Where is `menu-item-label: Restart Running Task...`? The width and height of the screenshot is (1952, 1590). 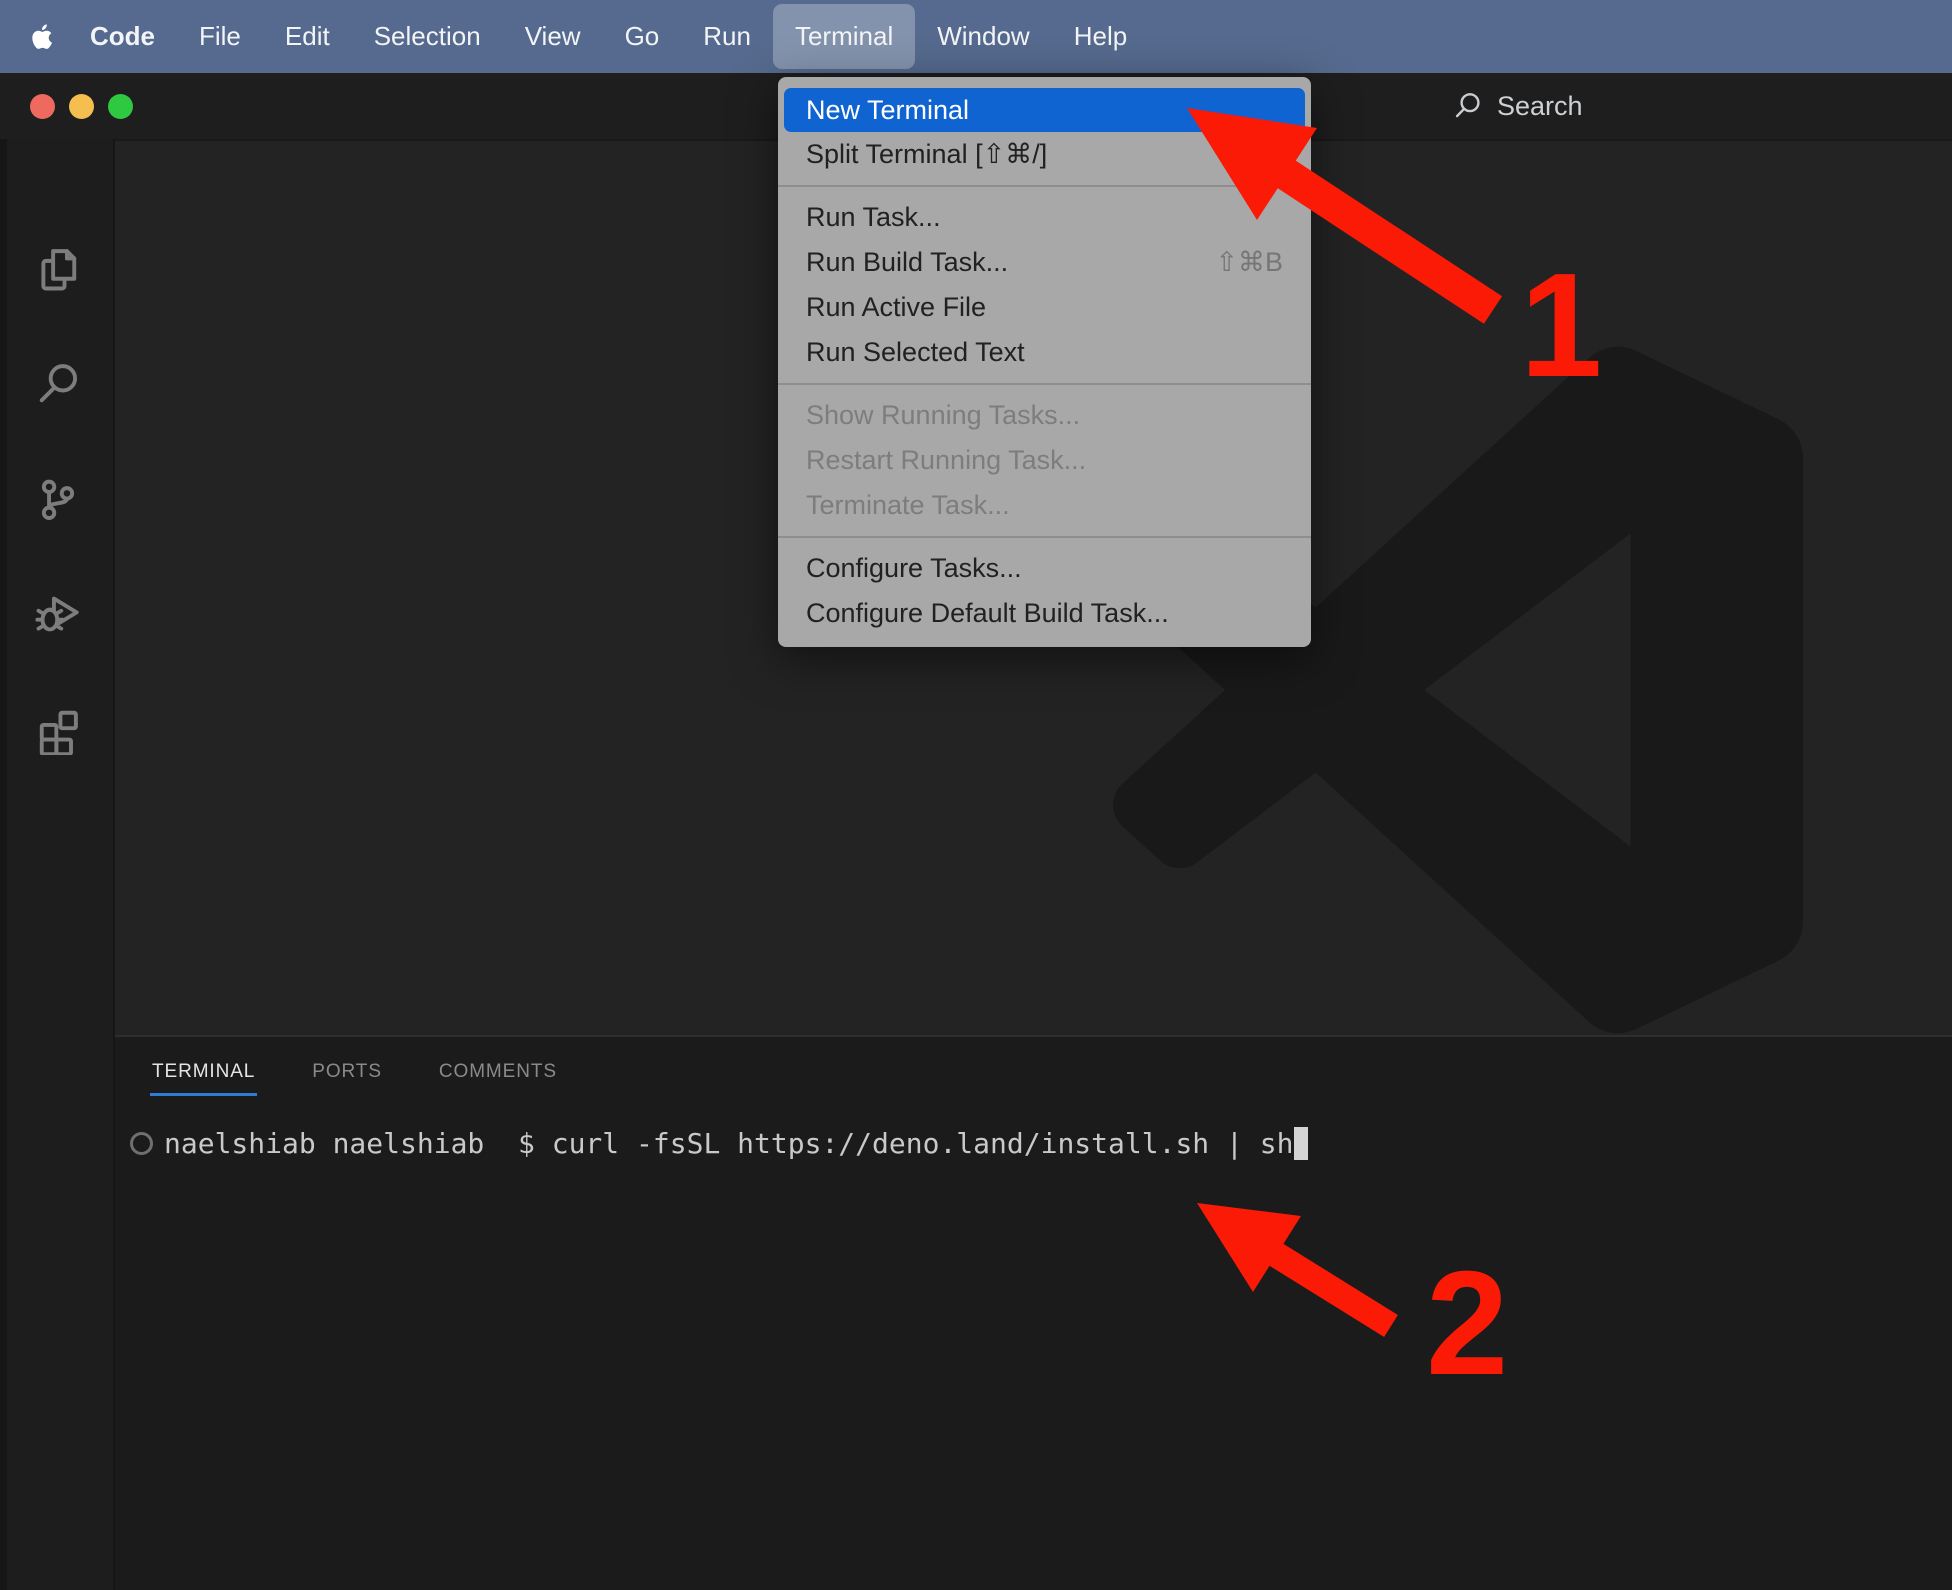
menu-item-label: Restart Running Task... is located at coordinates (946, 460).